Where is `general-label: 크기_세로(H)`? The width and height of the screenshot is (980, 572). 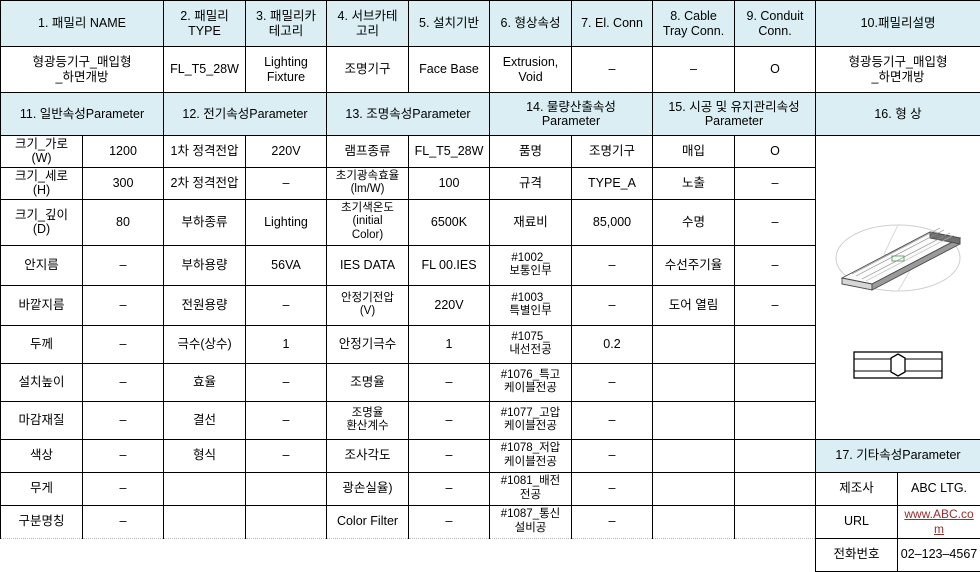 general-label: 크기_세로(H) is located at coordinates (42, 183).